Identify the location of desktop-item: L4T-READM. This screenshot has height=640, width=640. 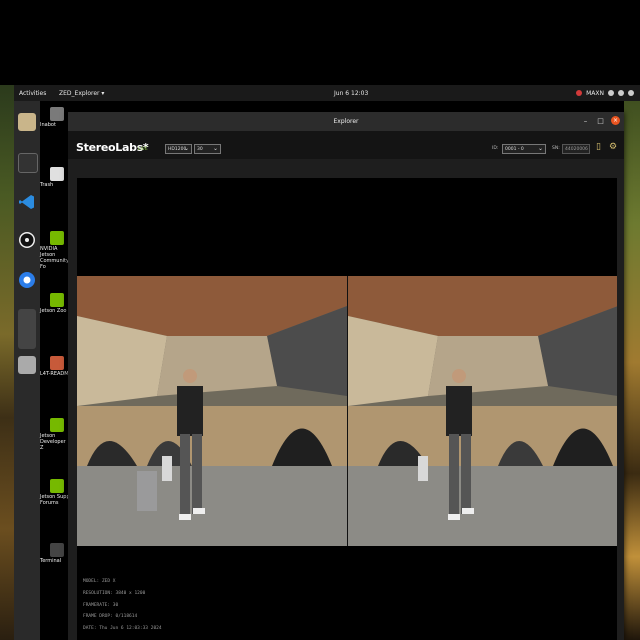
(55, 366).